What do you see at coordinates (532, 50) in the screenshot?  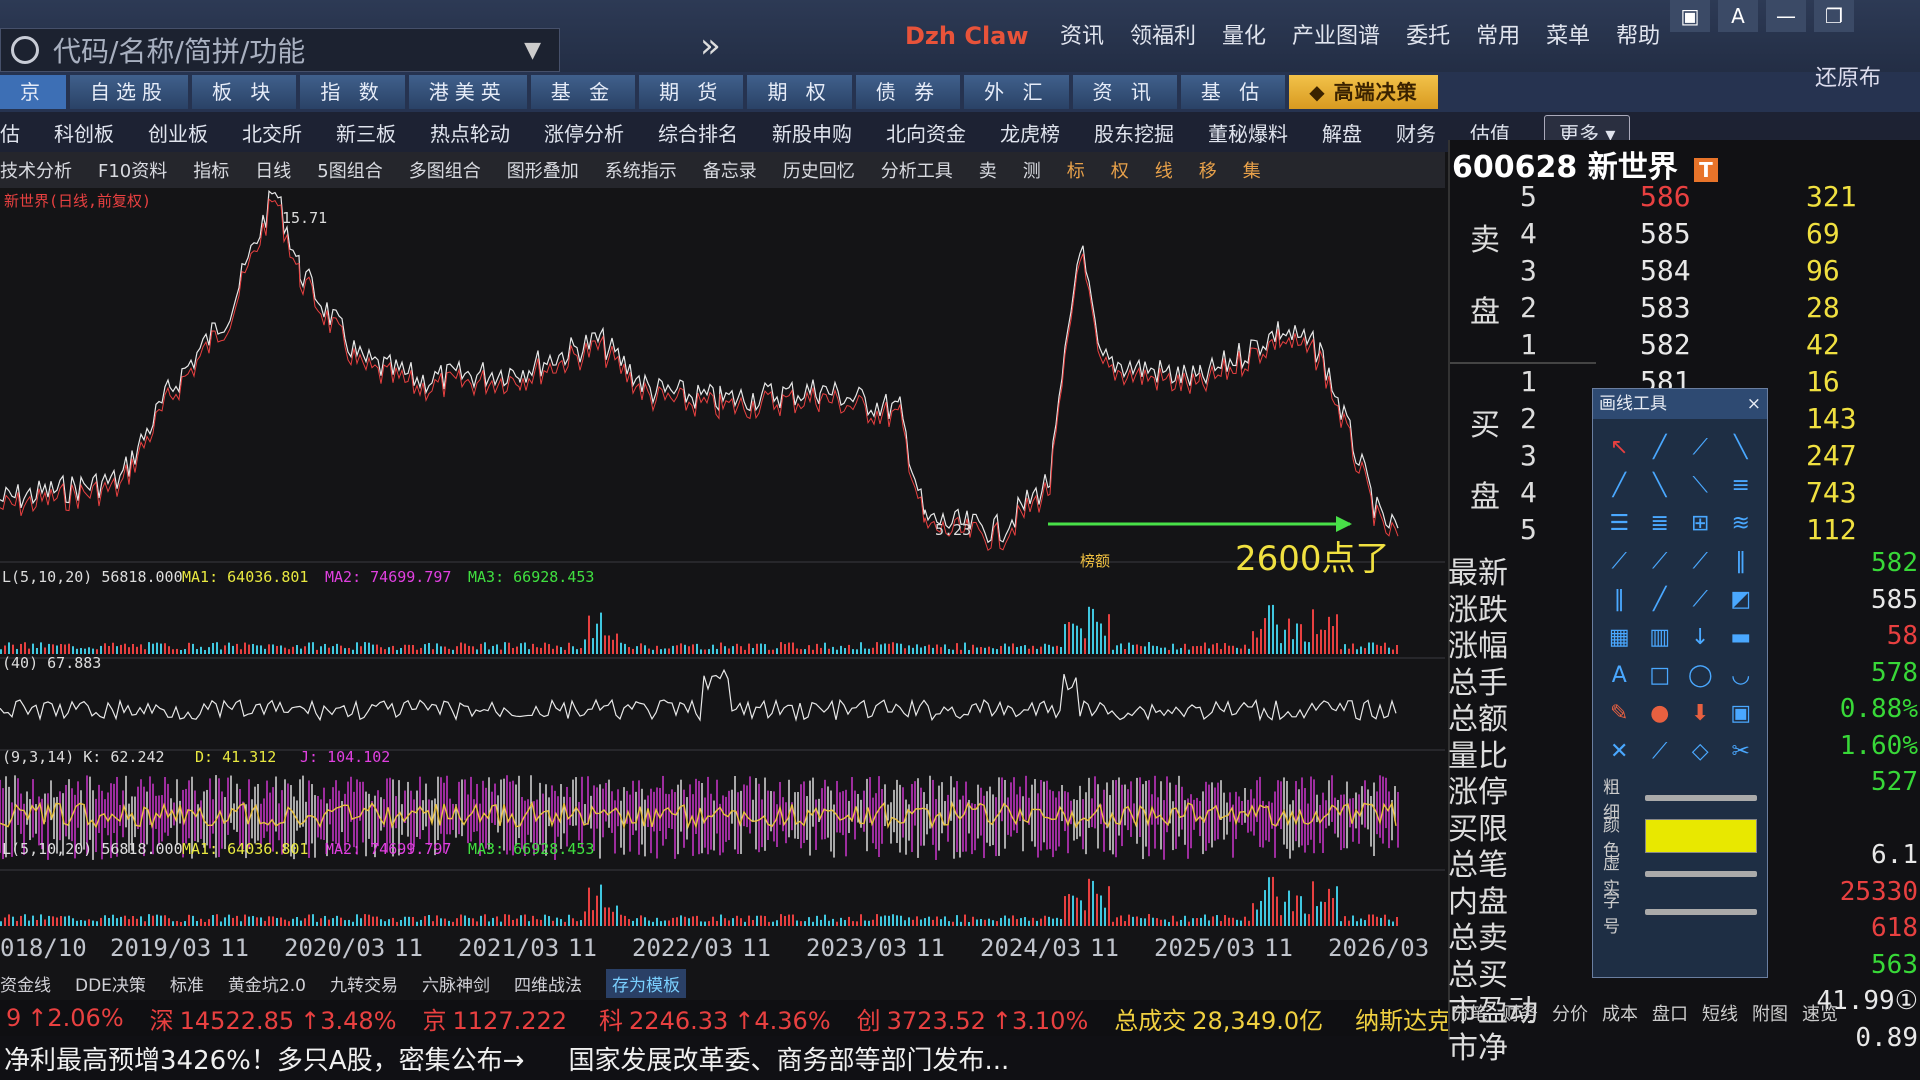 I see `chevron-down-icon: ▼` at bounding box center [532, 50].